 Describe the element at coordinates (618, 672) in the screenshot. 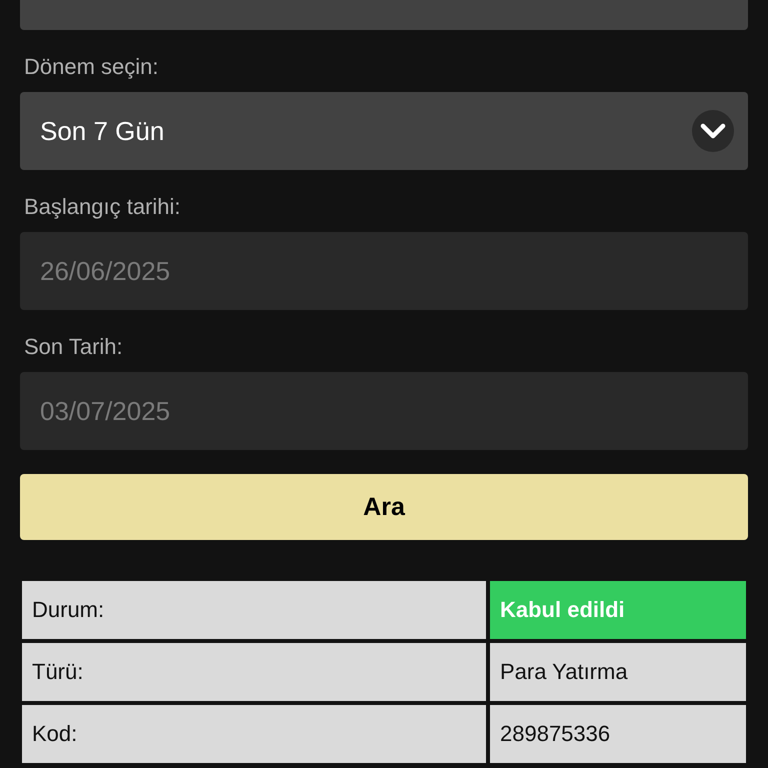

I see `table-cell: Para Yatırma` at that location.